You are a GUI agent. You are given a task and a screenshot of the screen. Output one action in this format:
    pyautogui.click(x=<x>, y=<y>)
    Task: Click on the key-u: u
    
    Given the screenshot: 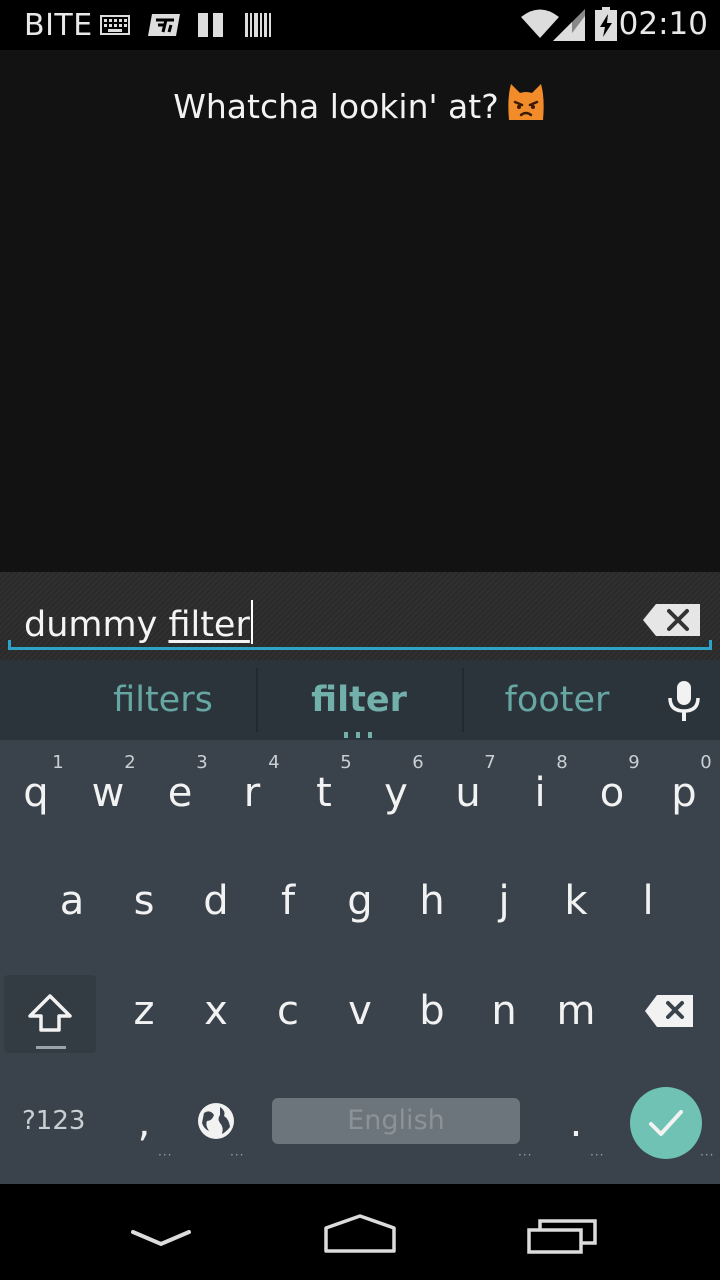 What is the action you would take?
    pyautogui.click(x=468, y=793)
    